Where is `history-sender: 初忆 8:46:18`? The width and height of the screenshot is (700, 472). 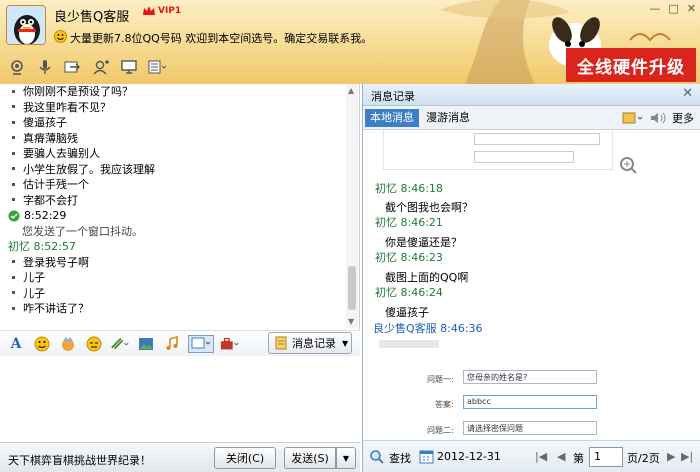
history-sender: 初忆 8:46:18 is located at coordinates (409, 188).